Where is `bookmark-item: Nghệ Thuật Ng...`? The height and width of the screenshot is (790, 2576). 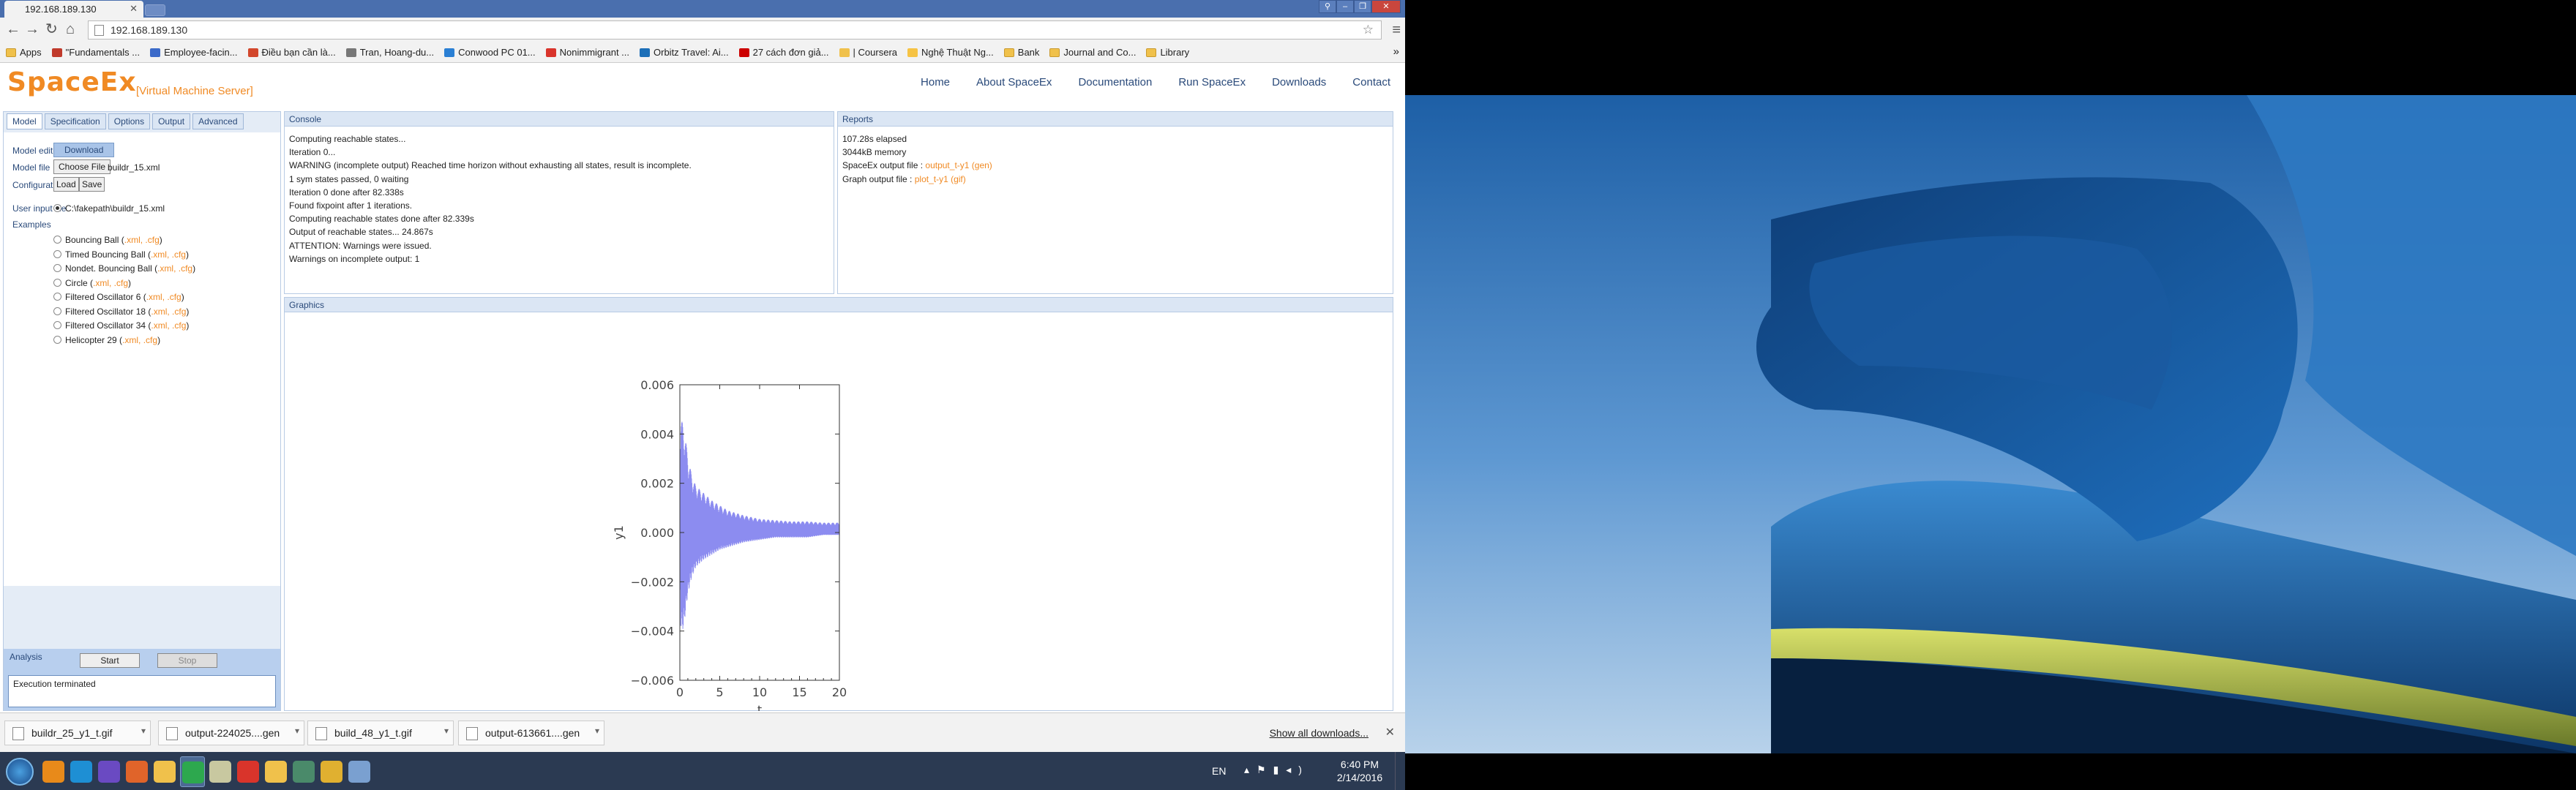 bookmark-item: Nghệ Thuật Ng... is located at coordinates (950, 53).